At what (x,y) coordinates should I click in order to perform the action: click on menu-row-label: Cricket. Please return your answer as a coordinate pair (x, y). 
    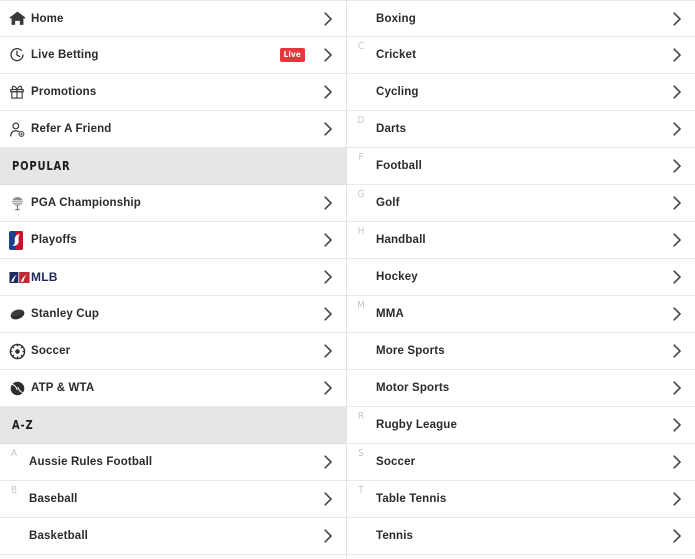
    Looking at the image, I should click on (396, 55).